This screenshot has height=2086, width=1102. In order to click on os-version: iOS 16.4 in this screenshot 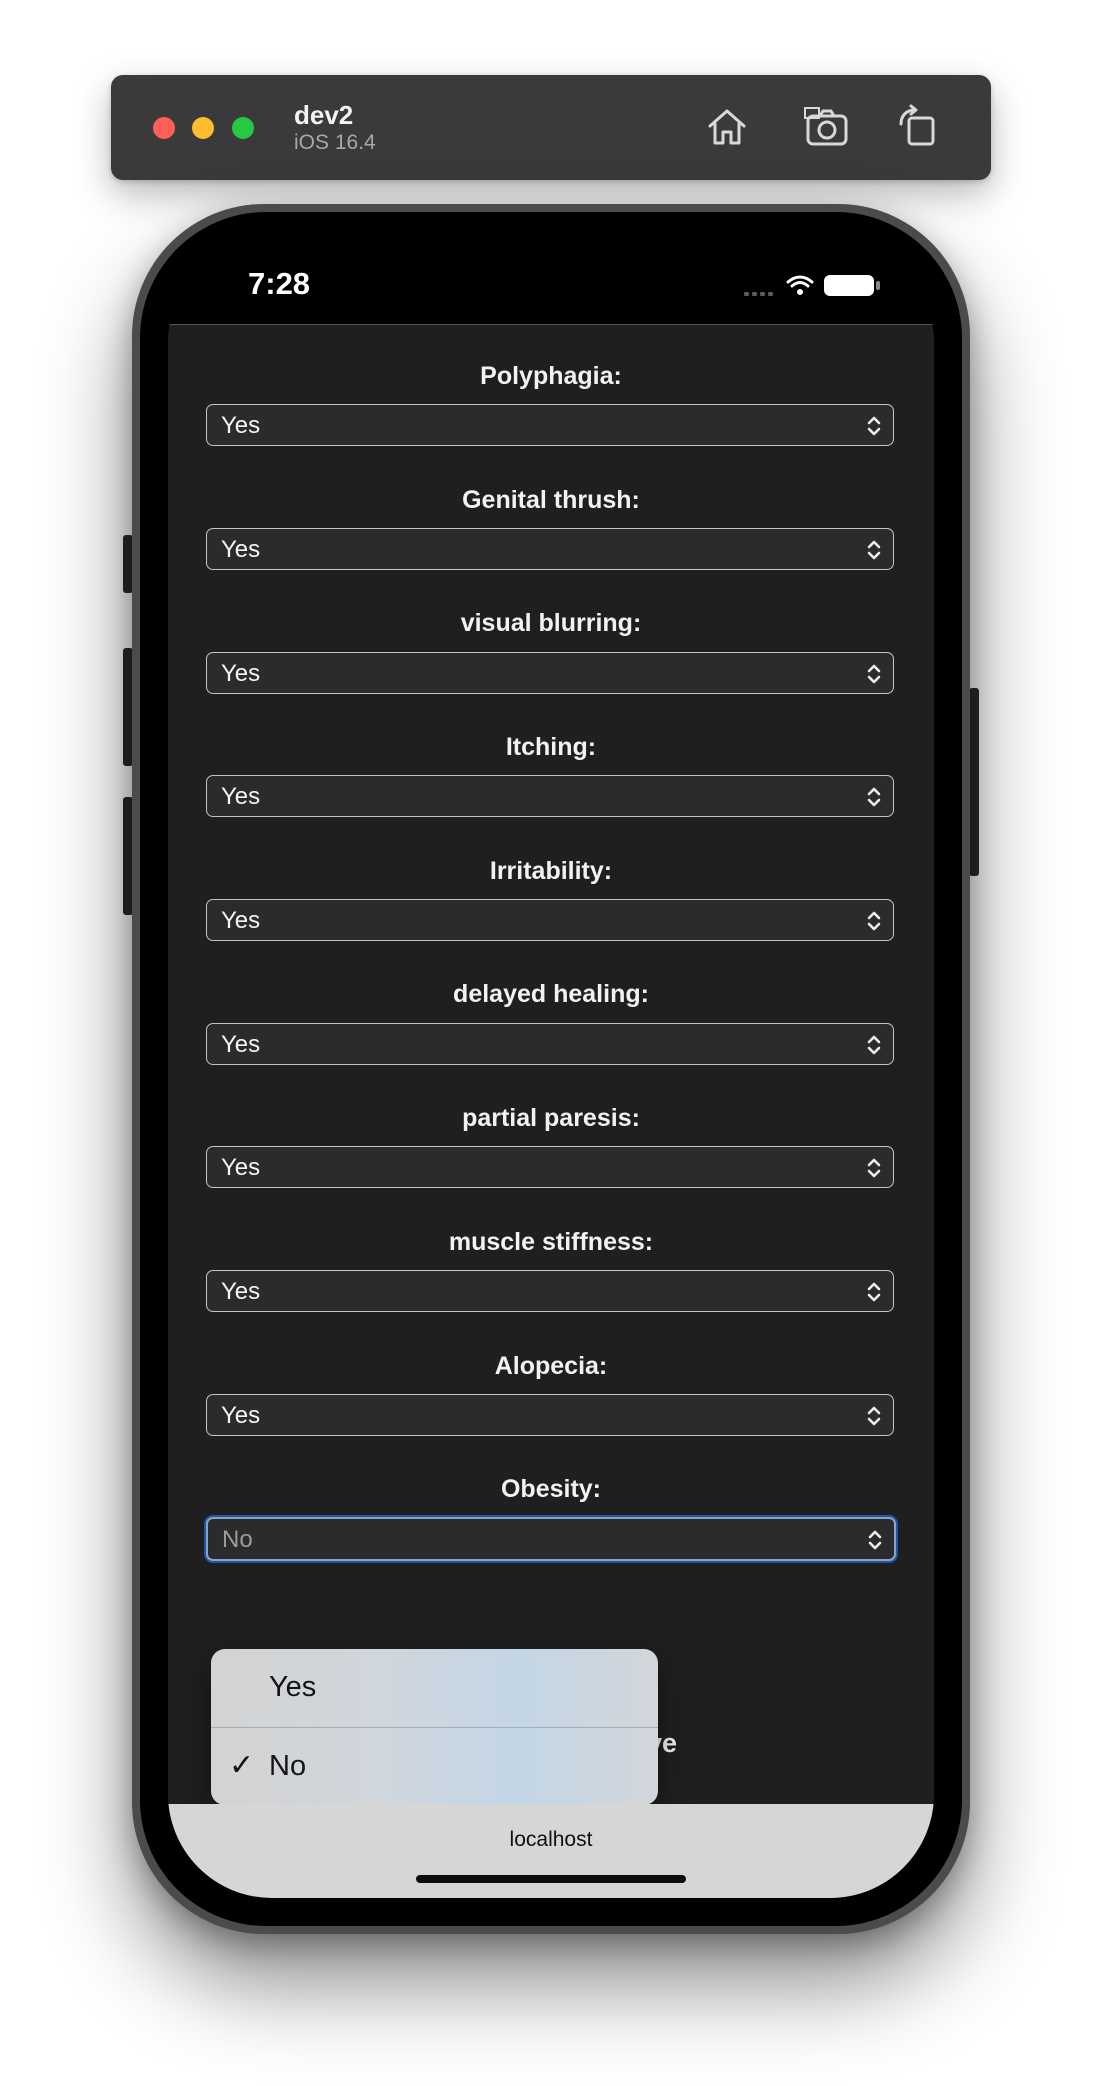, I will do `click(335, 142)`.